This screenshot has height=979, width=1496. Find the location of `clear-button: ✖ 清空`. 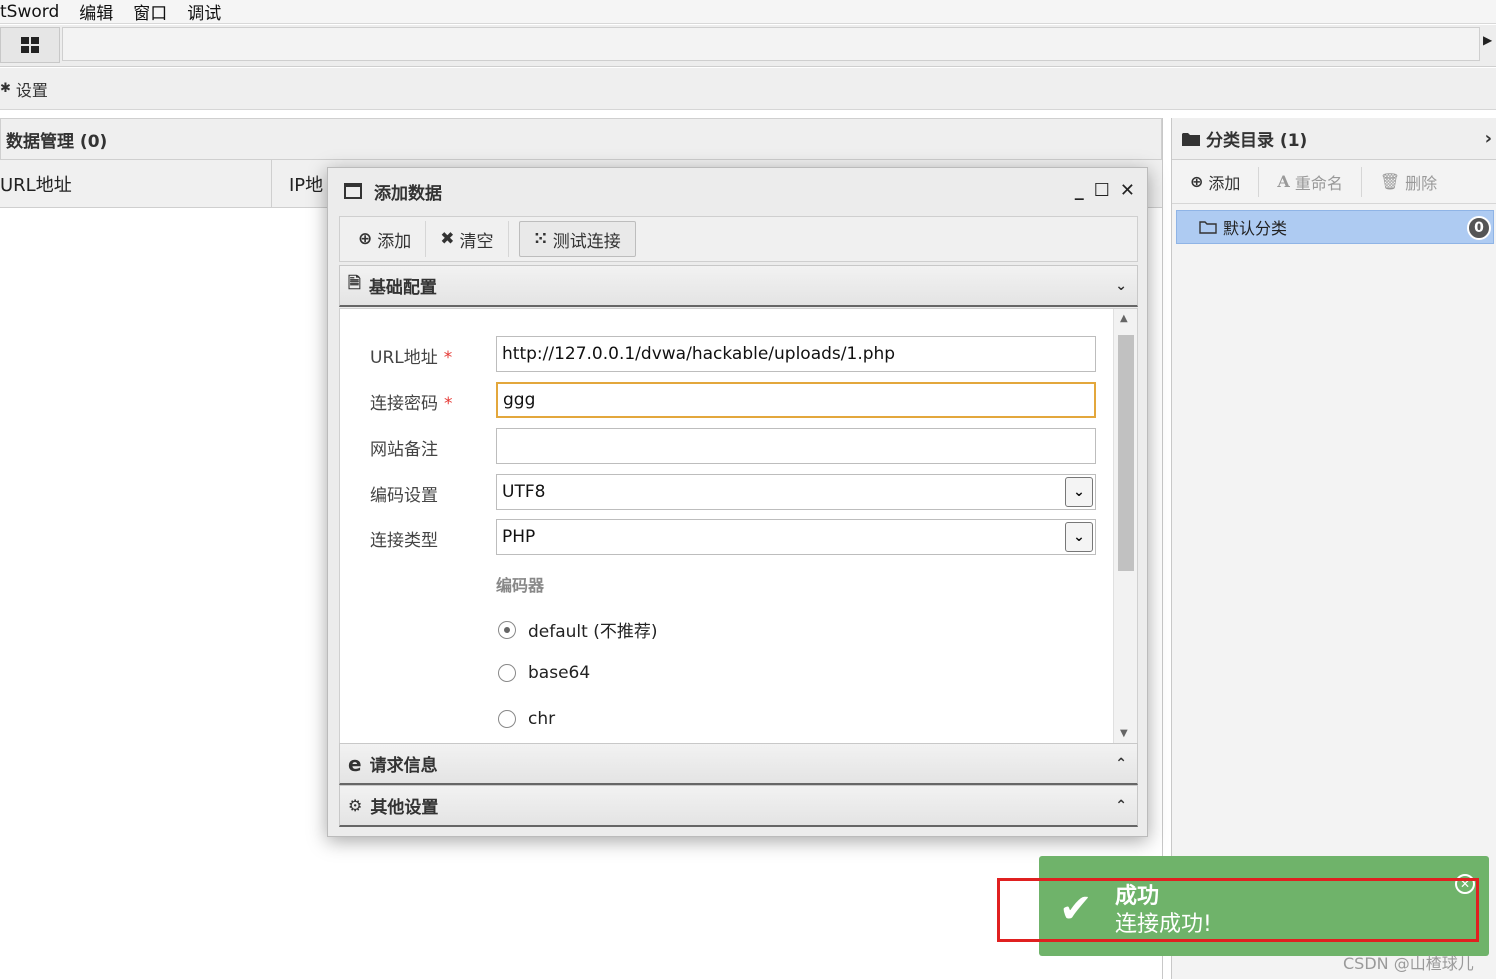

clear-button: ✖ 清空 is located at coordinates (467, 239).